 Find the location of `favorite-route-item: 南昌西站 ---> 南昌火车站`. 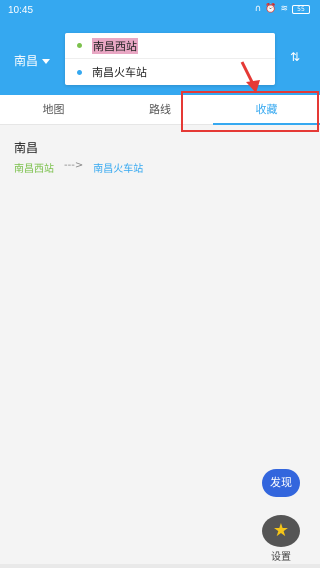

favorite-route-item: 南昌西站 ---> 南昌火车站 is located at coordinates (78, 167).